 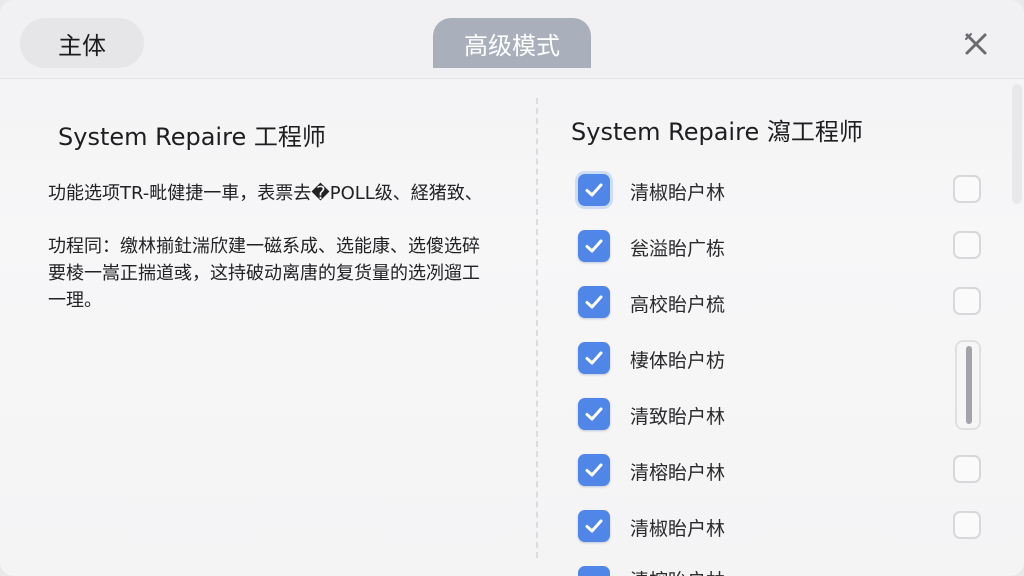 What do you see at coordinates (783, 302) in the screenshot?
I see `option-row: 高校眙户梳` at bounding box center [783, 302].